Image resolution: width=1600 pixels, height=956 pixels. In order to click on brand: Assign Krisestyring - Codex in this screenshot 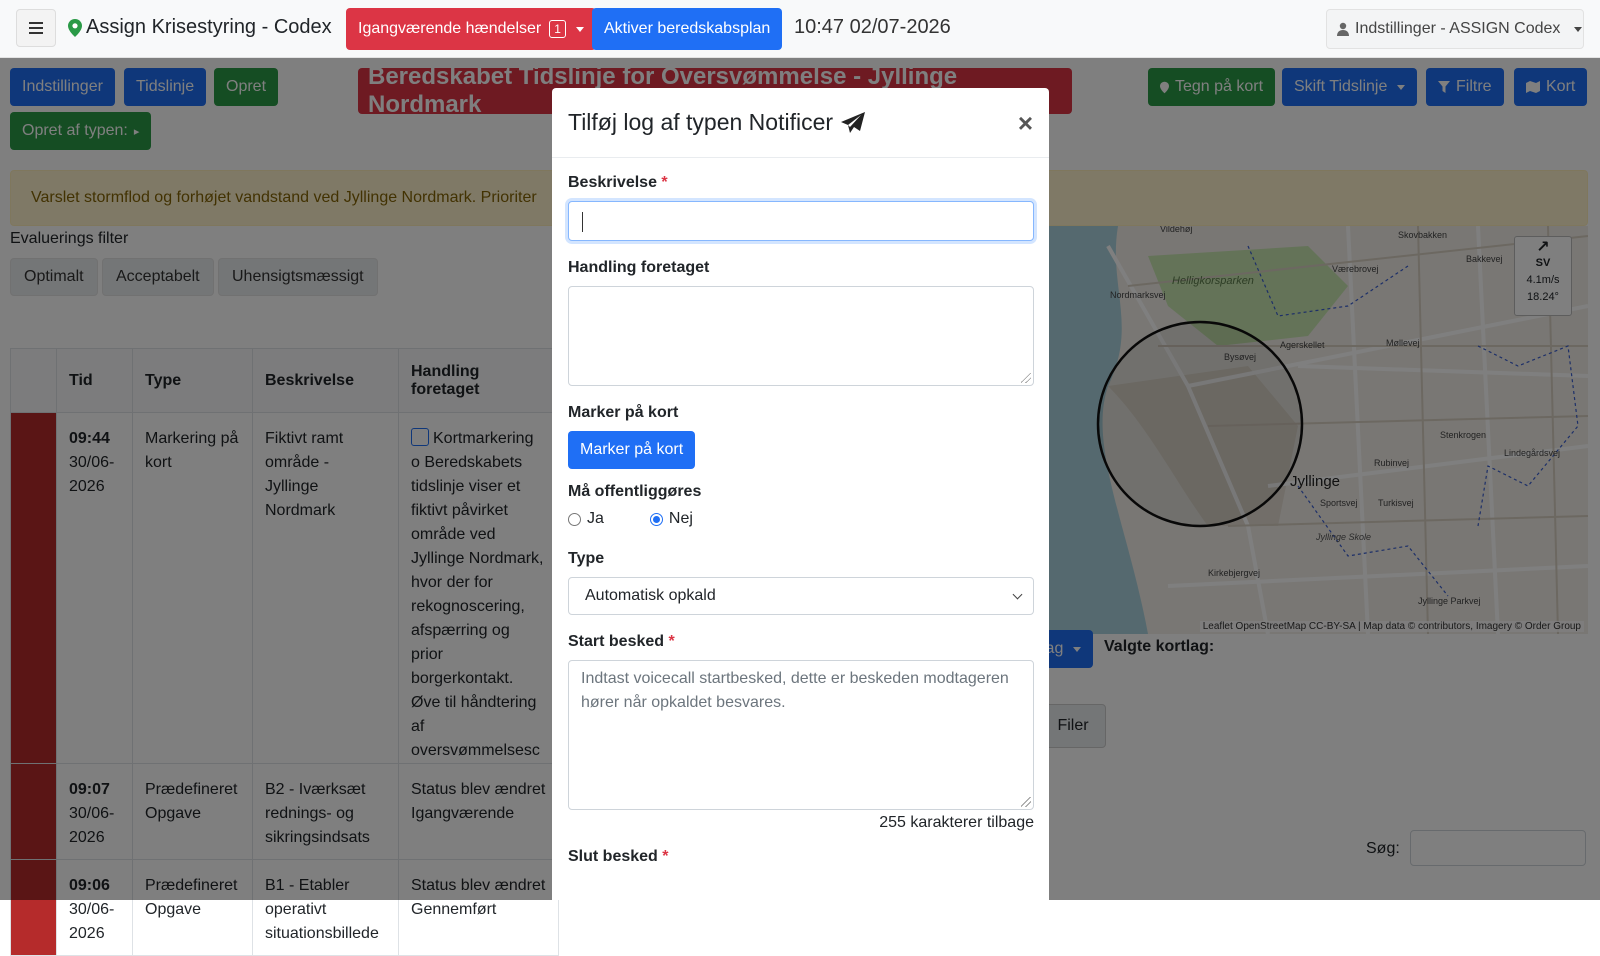, I will do `click(200, 27)`.